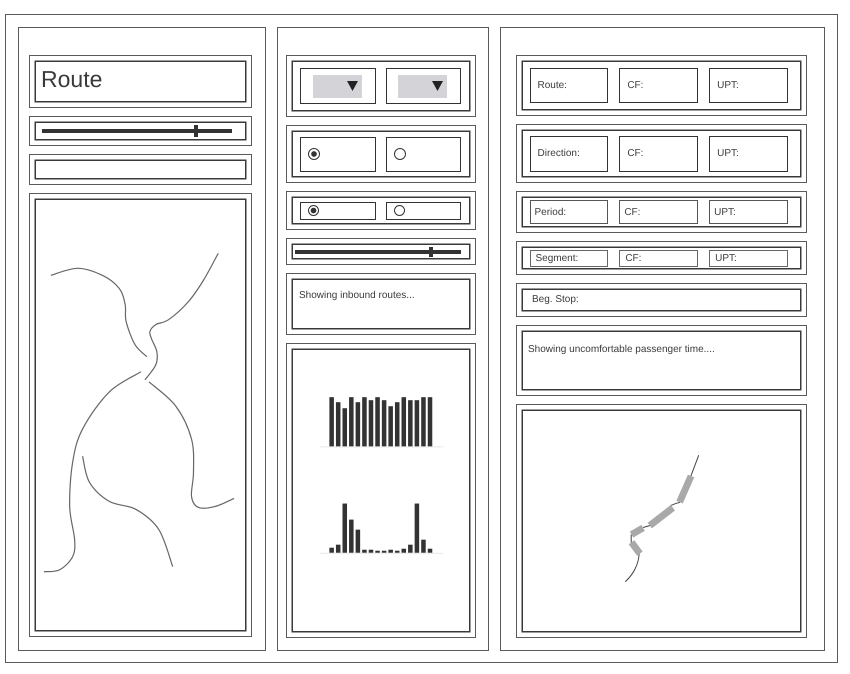 This screenshot has height=674, width=850. I want to click on input-field, so click(140, 169).